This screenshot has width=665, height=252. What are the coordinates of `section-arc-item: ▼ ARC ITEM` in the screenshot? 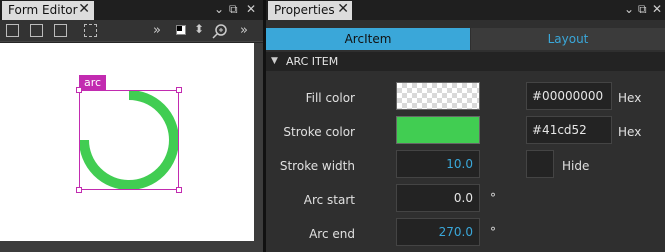 It's located at (465, 61).